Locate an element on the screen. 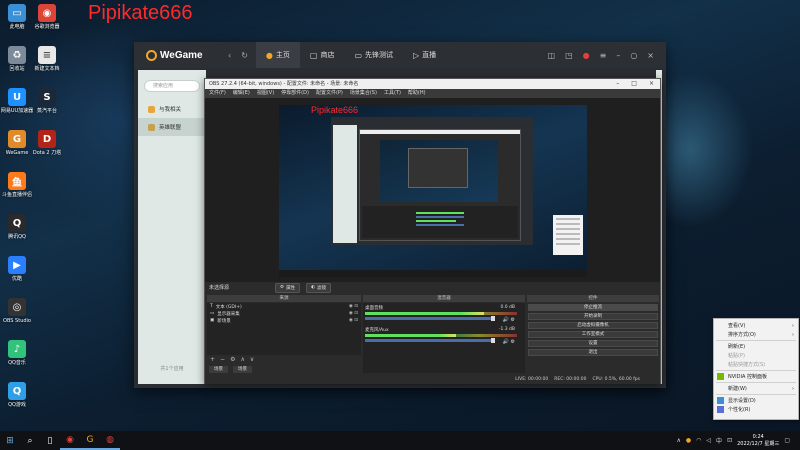  add-icon: + is located at coordinates (212, 359).